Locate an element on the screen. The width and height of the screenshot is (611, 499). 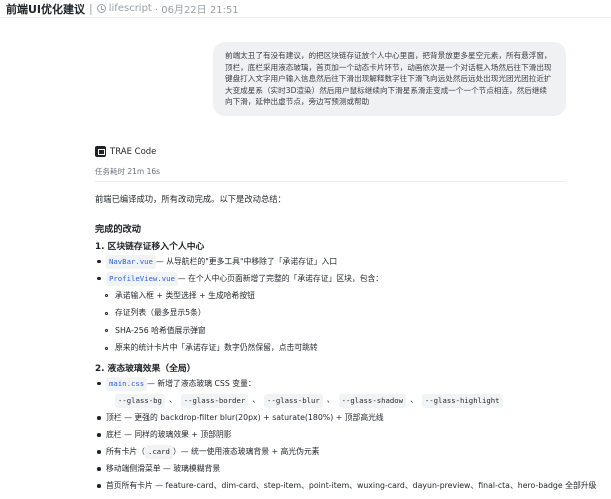
list-item: 底栏 — 同样的玻璃效果 + 顶部阴影 is located at coordinates (335, 435).